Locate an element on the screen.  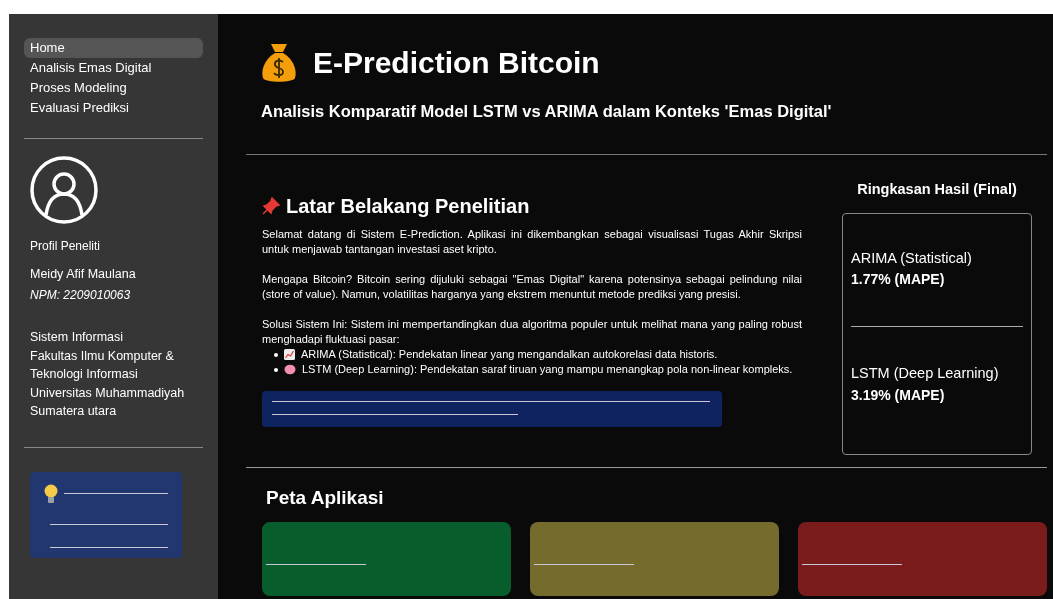
money-bag-icon is located at coordinates (279, 62).